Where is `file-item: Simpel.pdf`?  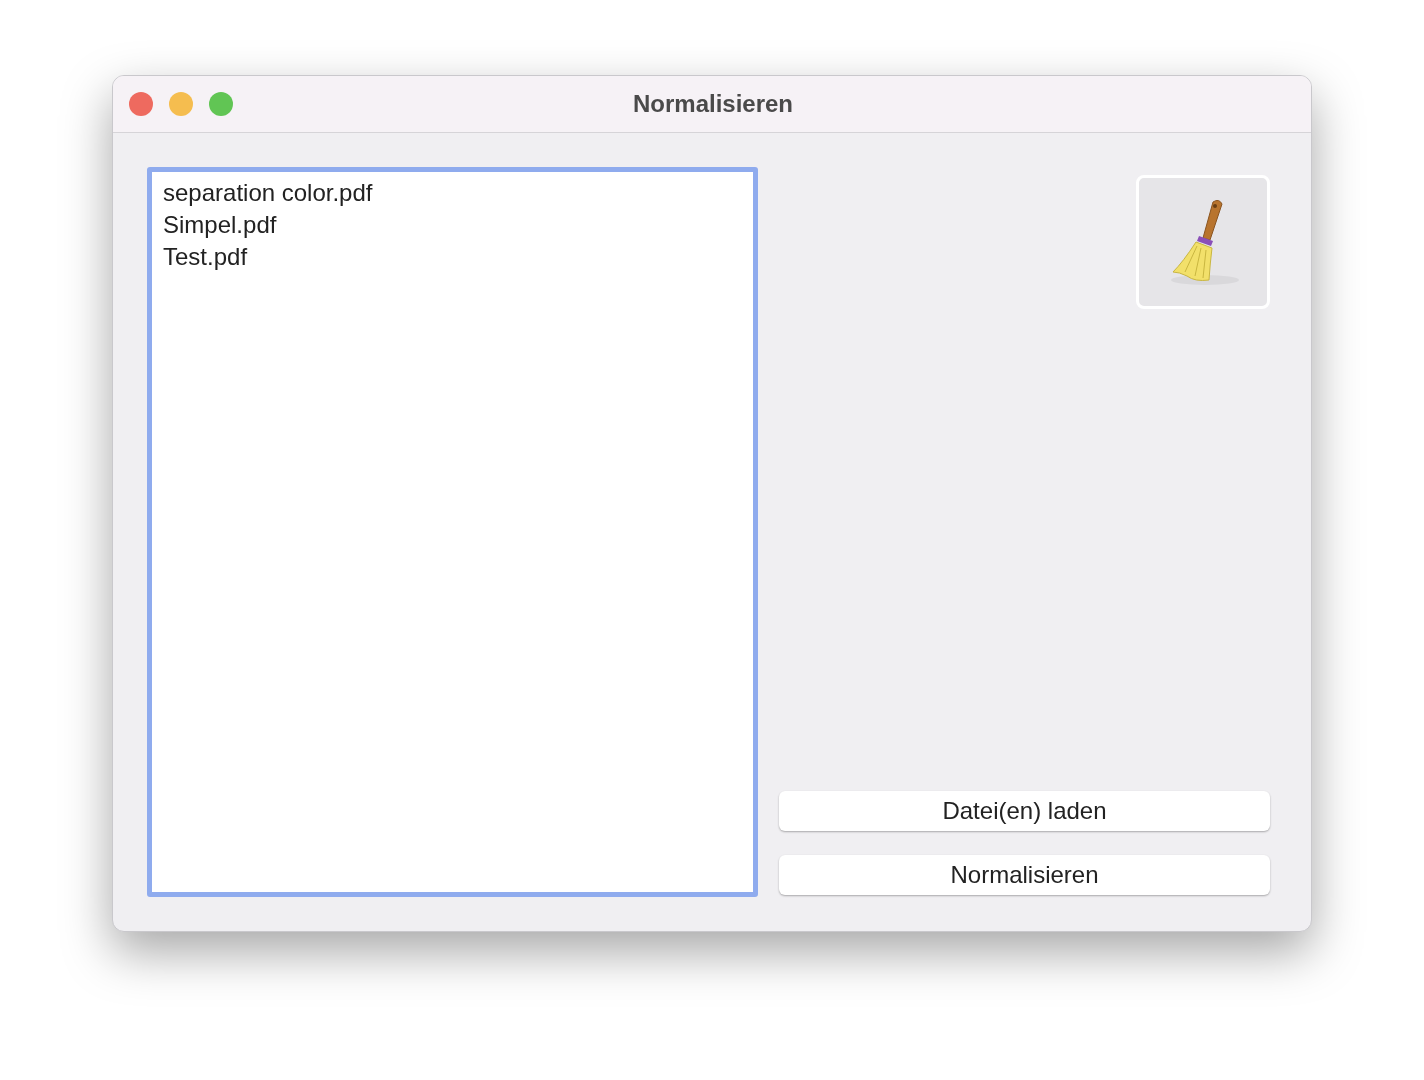 file-item: Simpel.pdf is located at coordinates (452, 225).